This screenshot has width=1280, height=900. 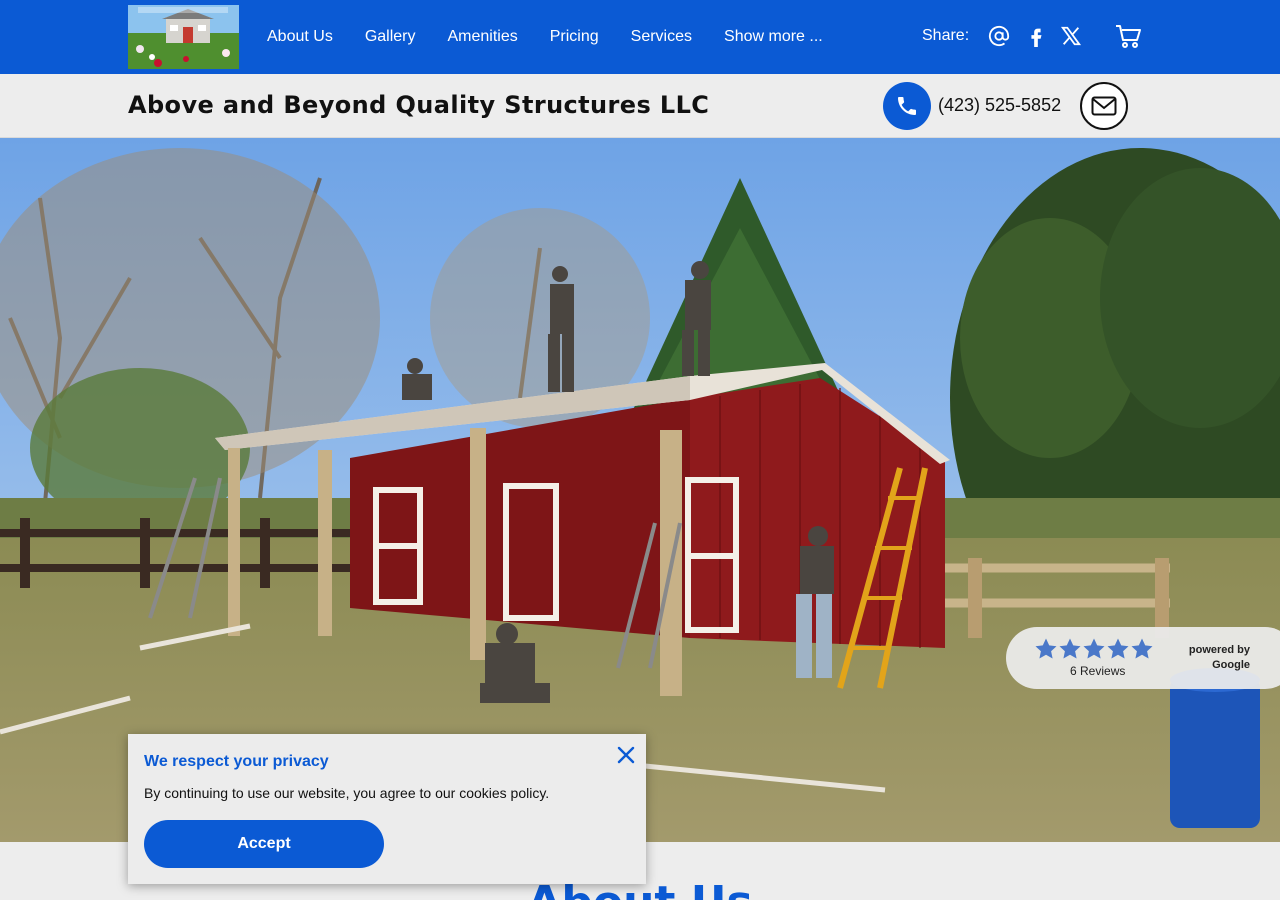 What do you see at coordinates (1128, 36) in the screenshot?
I see `cart-icon` at bounding box center [1128, 36].